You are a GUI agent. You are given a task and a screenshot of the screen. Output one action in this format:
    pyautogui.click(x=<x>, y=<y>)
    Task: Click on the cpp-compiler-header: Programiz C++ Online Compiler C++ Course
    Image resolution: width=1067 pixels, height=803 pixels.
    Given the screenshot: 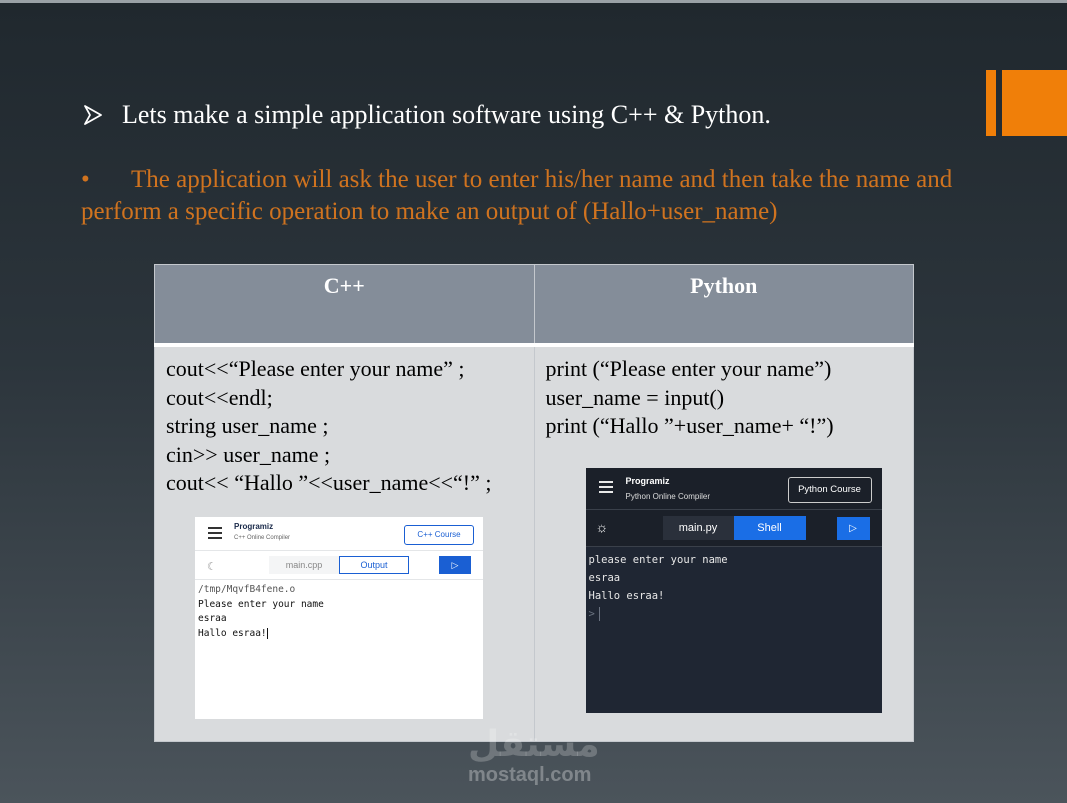 What is the action you would take?
    pyautogui.click(x=339, y=534)
    